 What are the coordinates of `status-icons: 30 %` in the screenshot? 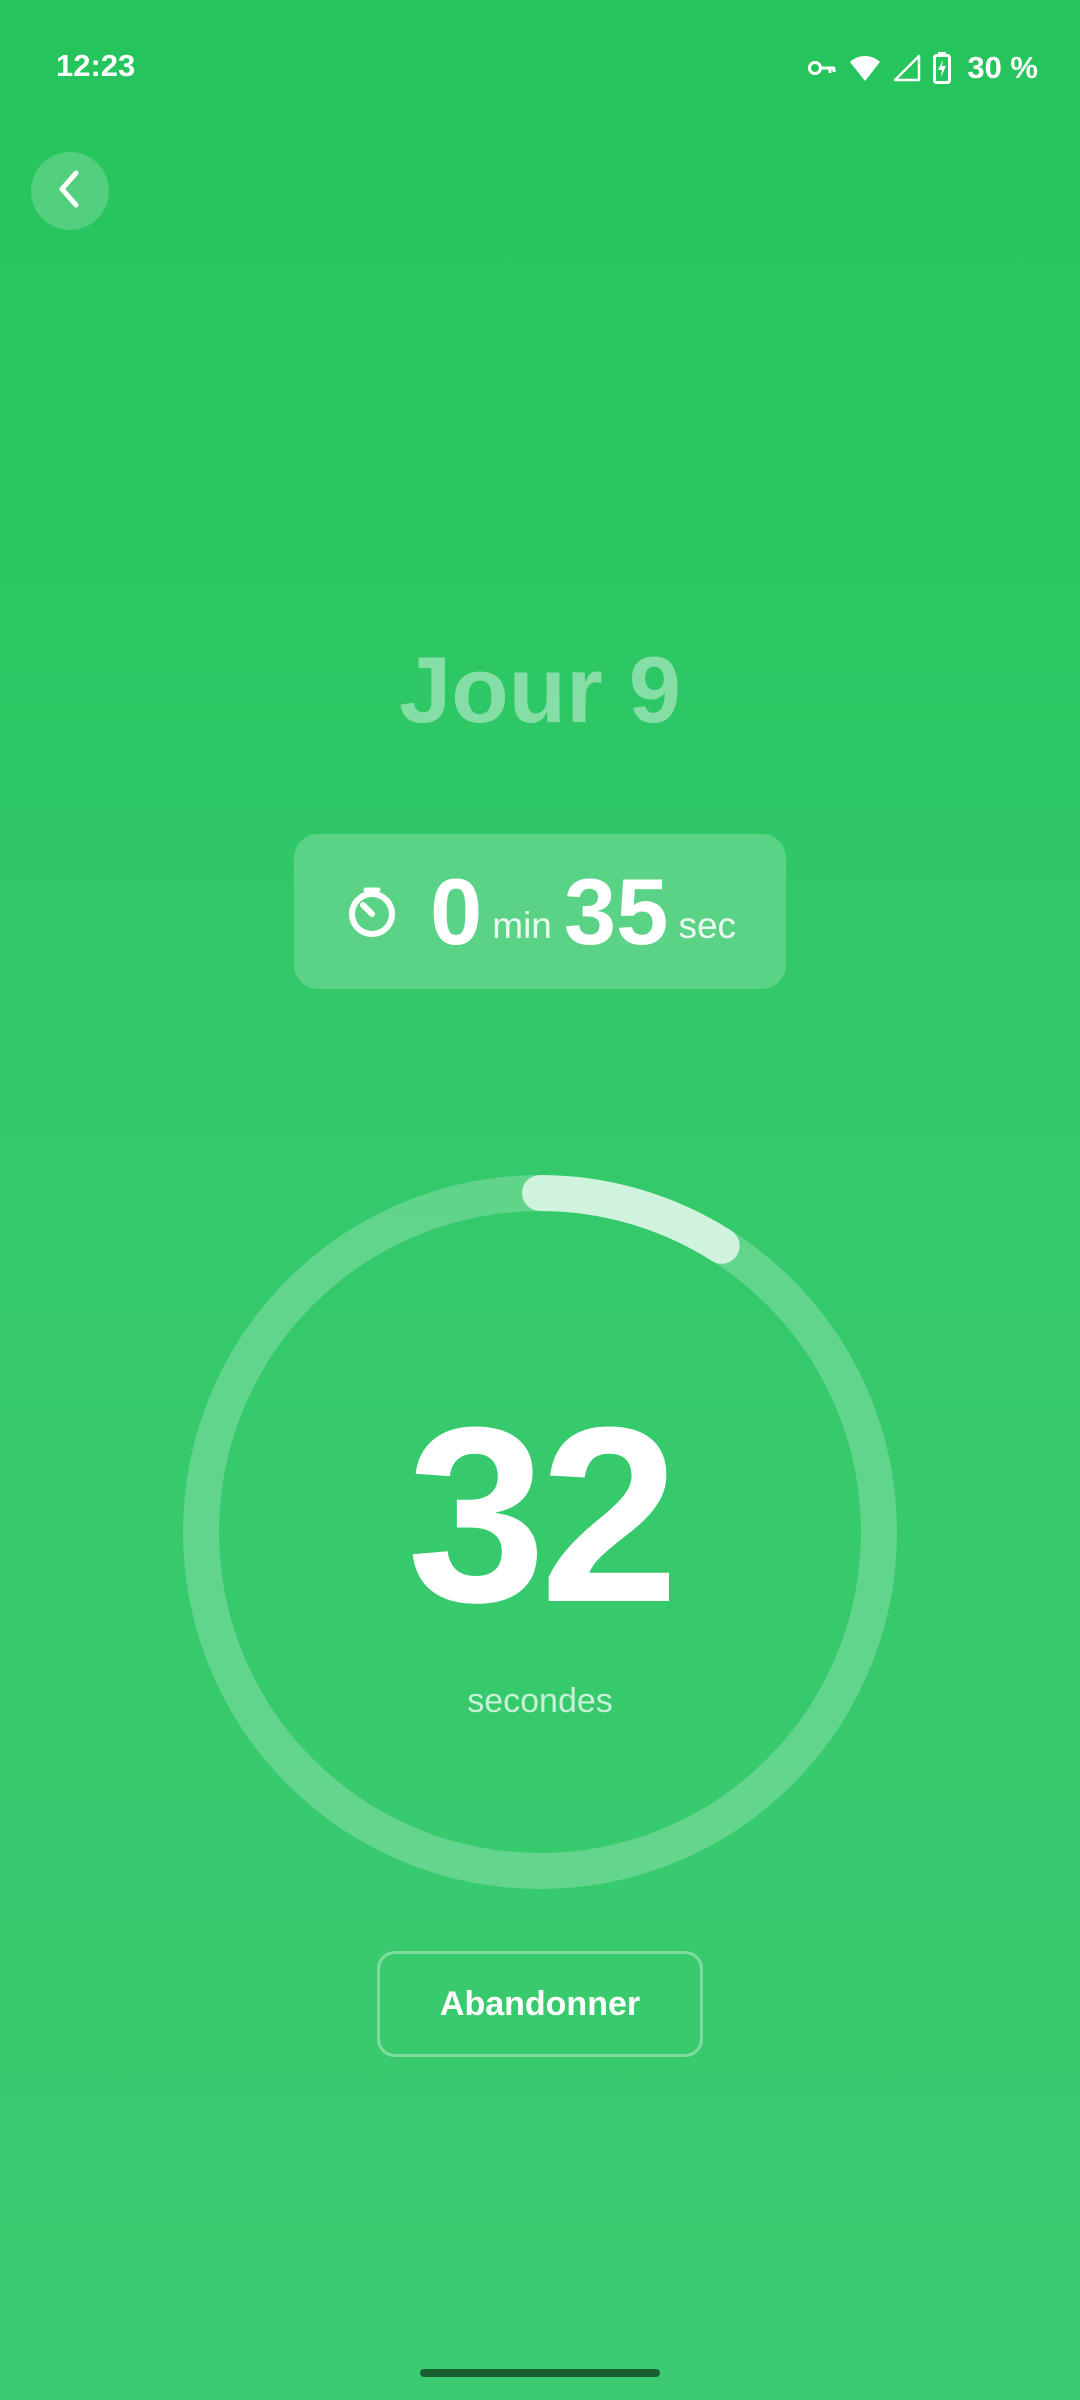 It's located at (922, 68).